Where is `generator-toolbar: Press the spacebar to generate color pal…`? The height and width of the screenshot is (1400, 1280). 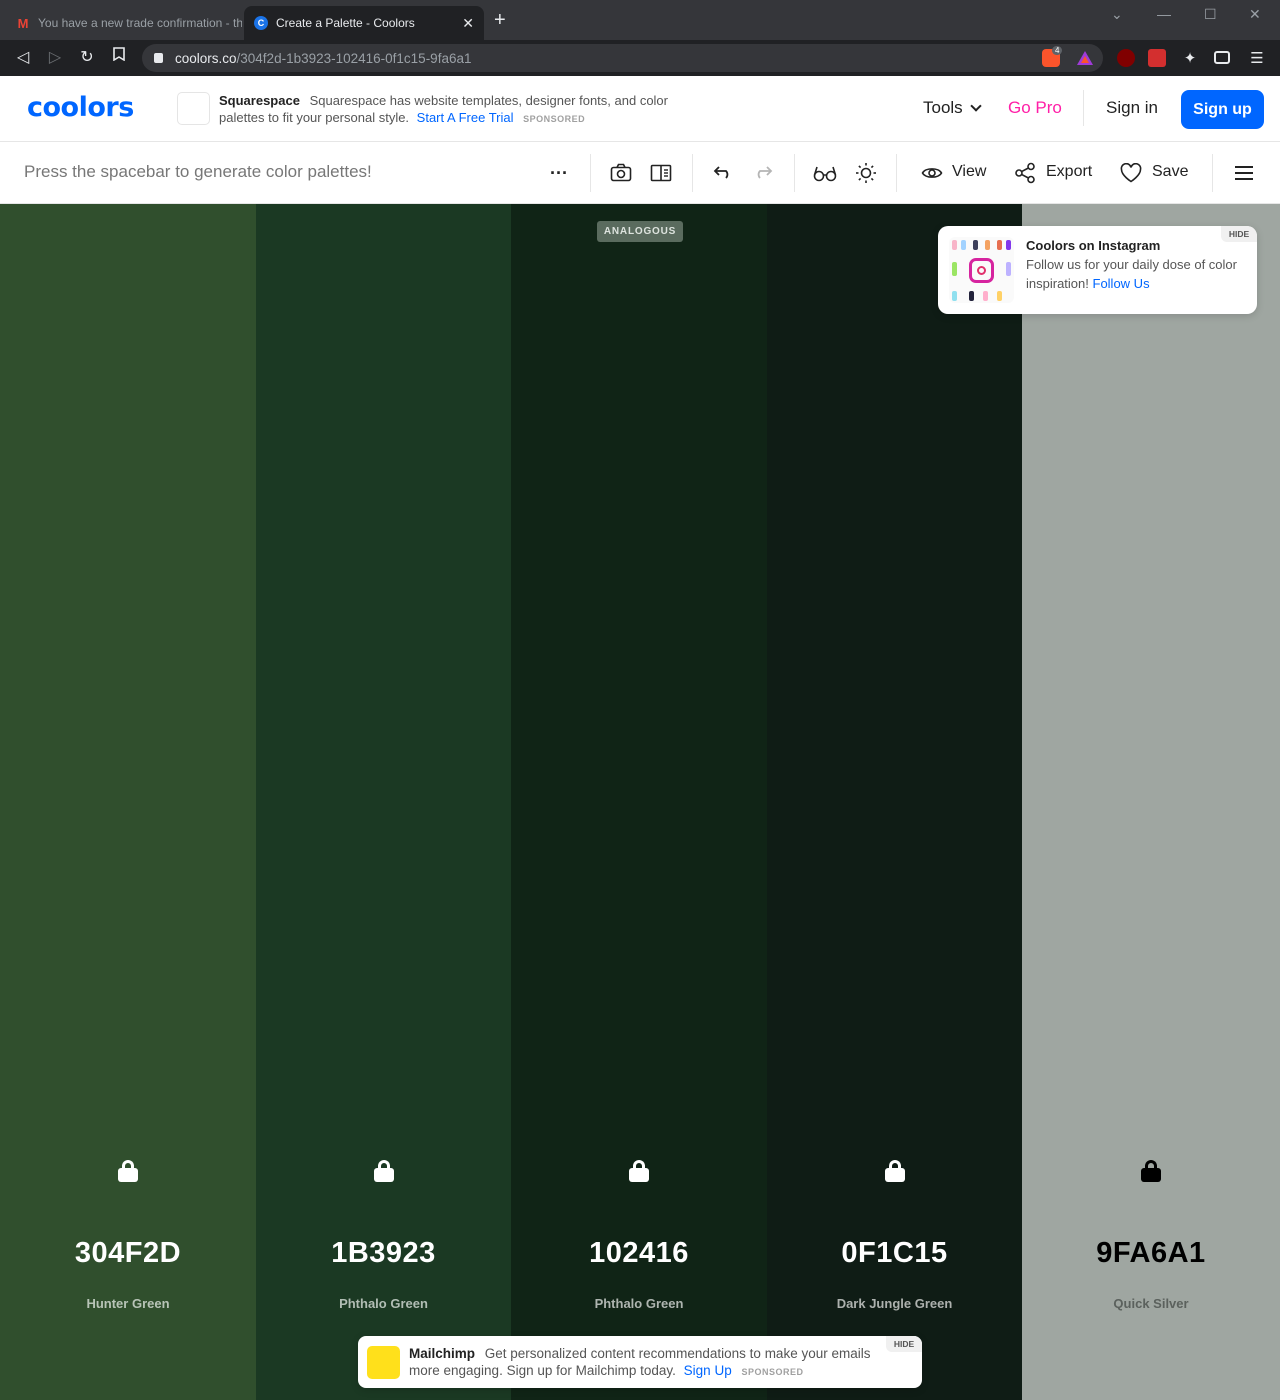
generator-toolbar: Press the spacebar to generate color pal… is located at coordinates (640, 173).